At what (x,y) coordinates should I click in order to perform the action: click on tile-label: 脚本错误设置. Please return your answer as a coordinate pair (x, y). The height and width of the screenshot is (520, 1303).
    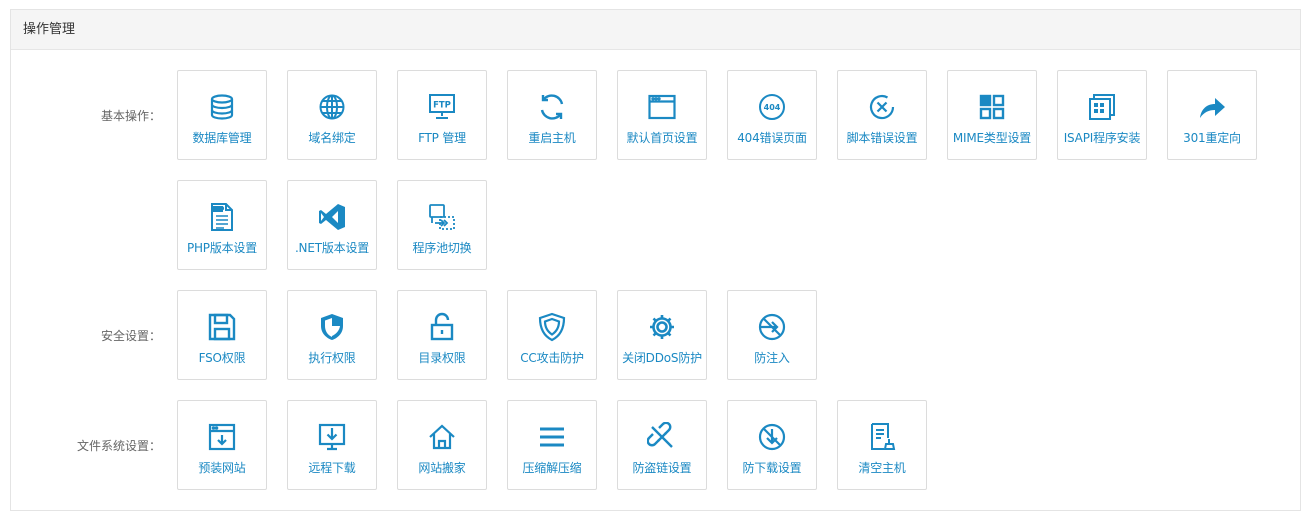
    Looking at the image, I should click on (882, 138).